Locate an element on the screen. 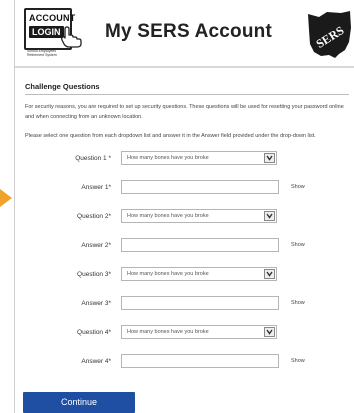 Image resolution: width=354 pixels, height=413 pixels. pointer-arrow-icon is located at coordinates (6, 198).